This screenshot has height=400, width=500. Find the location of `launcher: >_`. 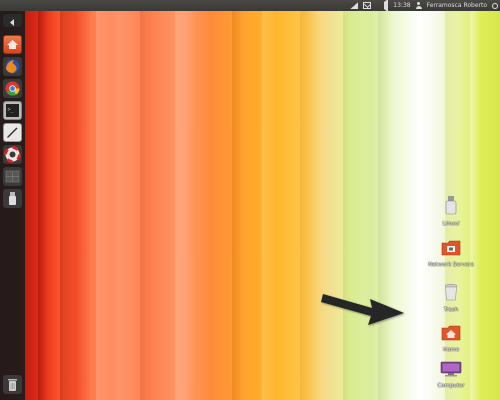

launcher: >_ is located at coordinates (12, 205).